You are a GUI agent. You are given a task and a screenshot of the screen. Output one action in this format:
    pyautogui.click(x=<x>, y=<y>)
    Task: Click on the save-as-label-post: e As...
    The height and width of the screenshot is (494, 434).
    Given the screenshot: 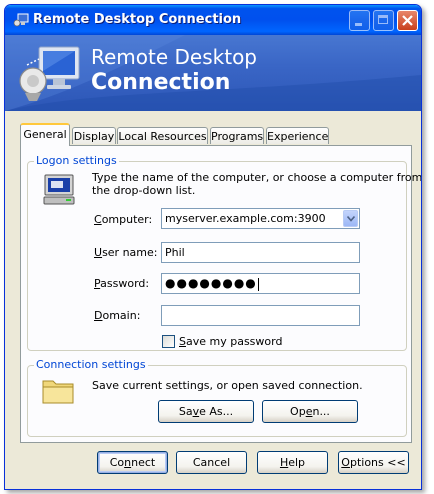 What is the action you would take?
    pyautogui.click(x=216, y=411)
    